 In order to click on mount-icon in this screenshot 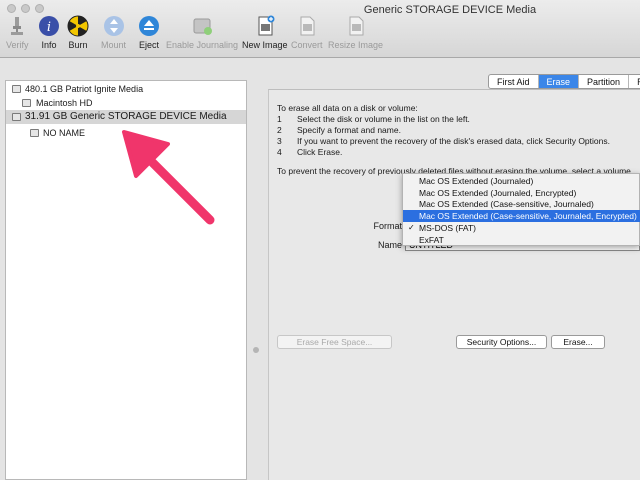, I will do `click(113, 26)`.